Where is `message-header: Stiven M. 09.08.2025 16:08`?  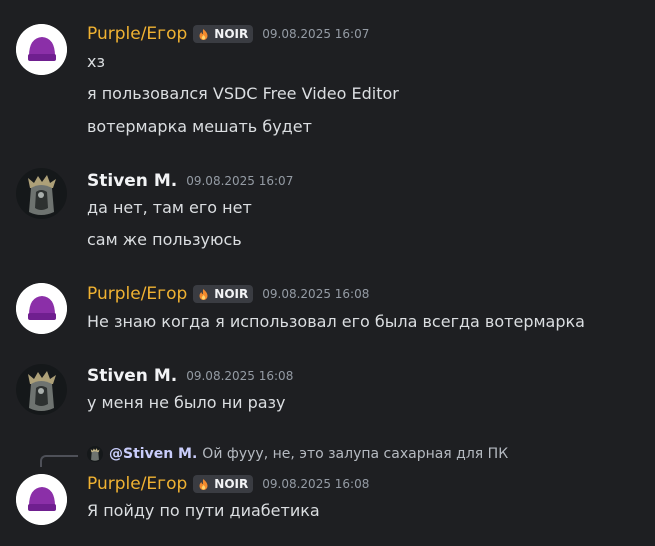 message-header: Stiven M. 09.08.2025 16:08 is located at coordinates (190, 376).